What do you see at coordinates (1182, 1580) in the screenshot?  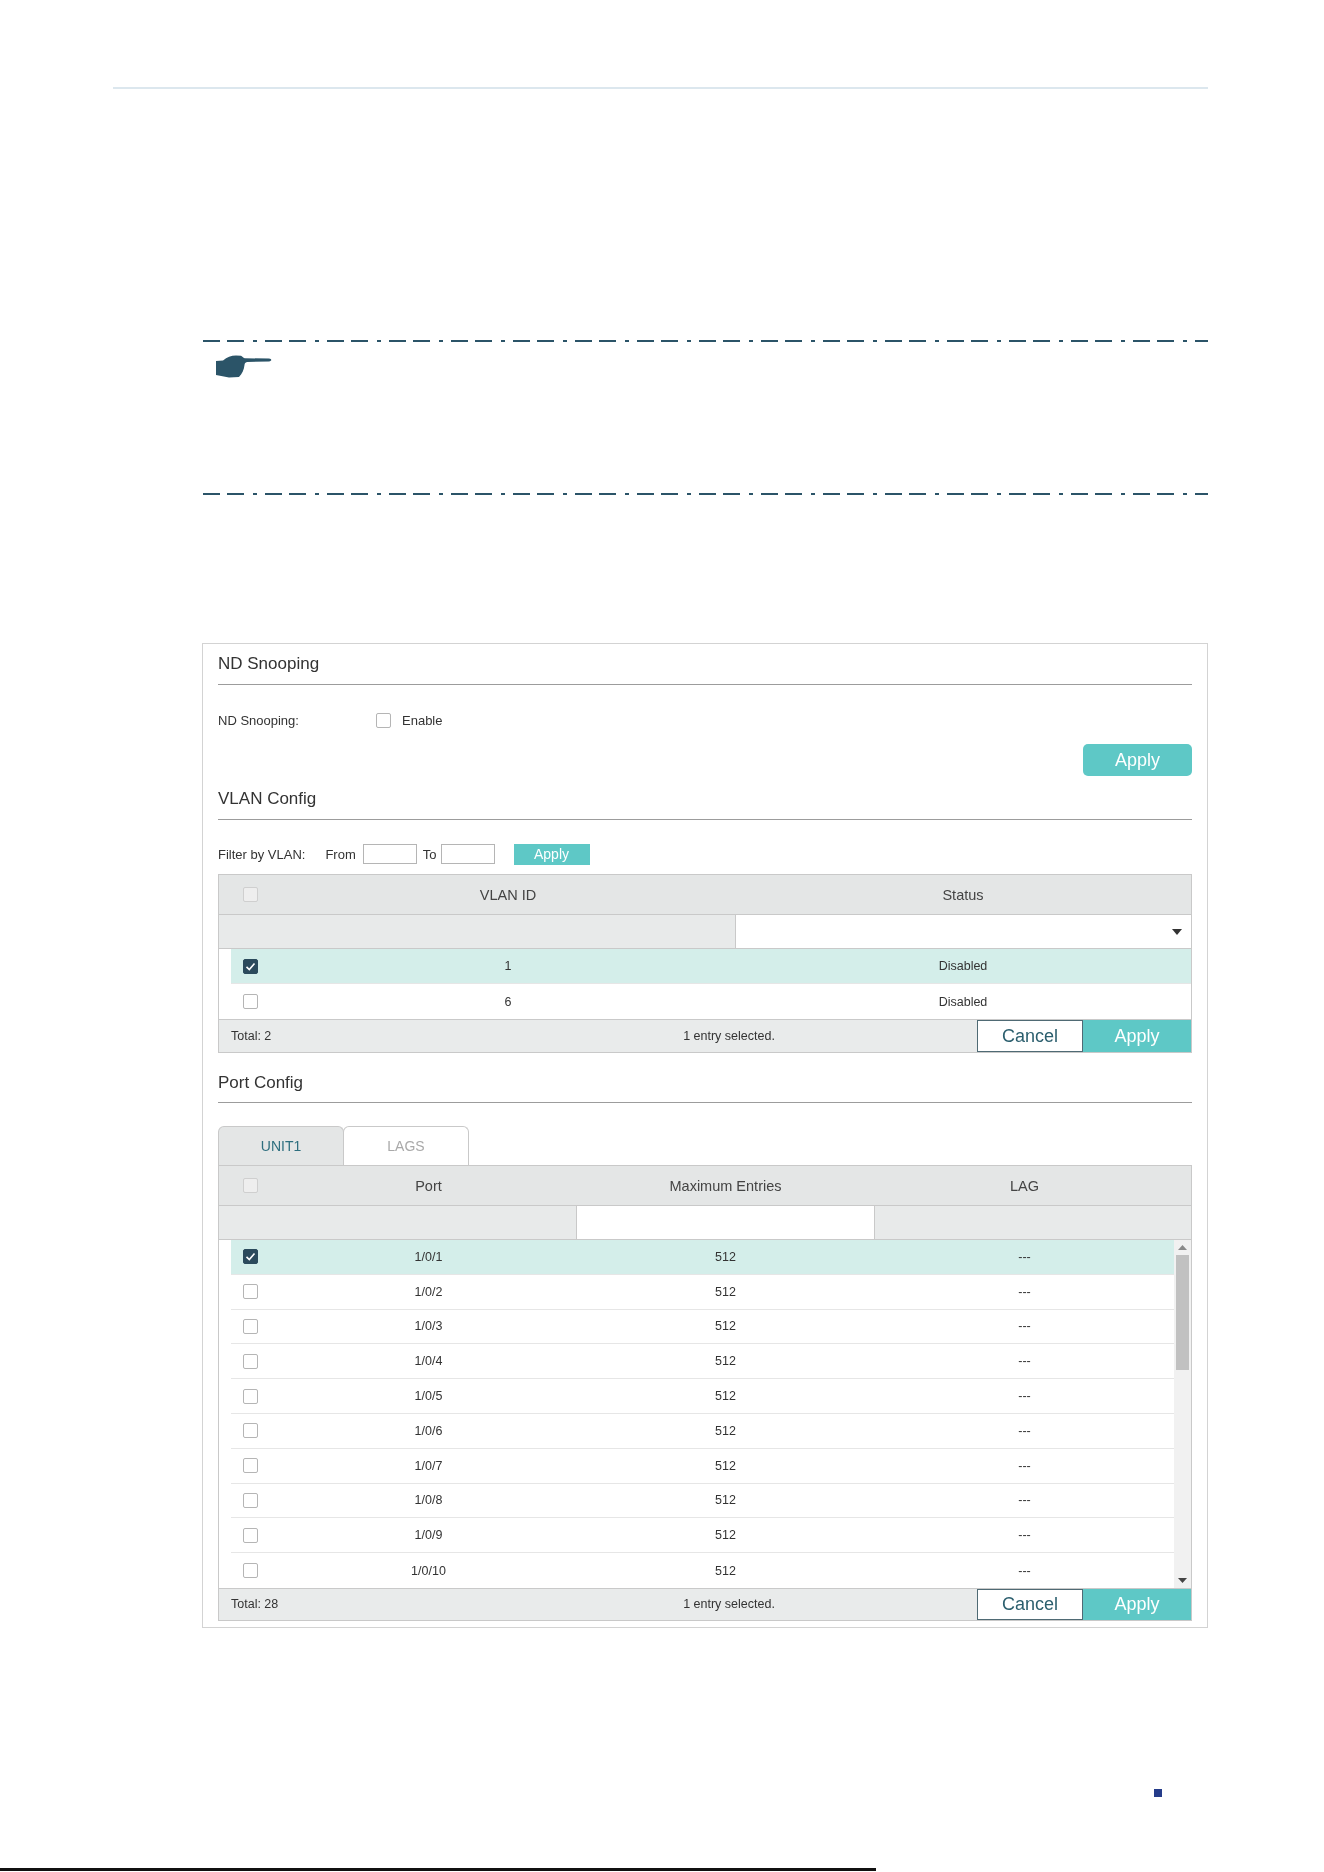 I see `scroll-down-icon` at bounding box center [1182, 1580].